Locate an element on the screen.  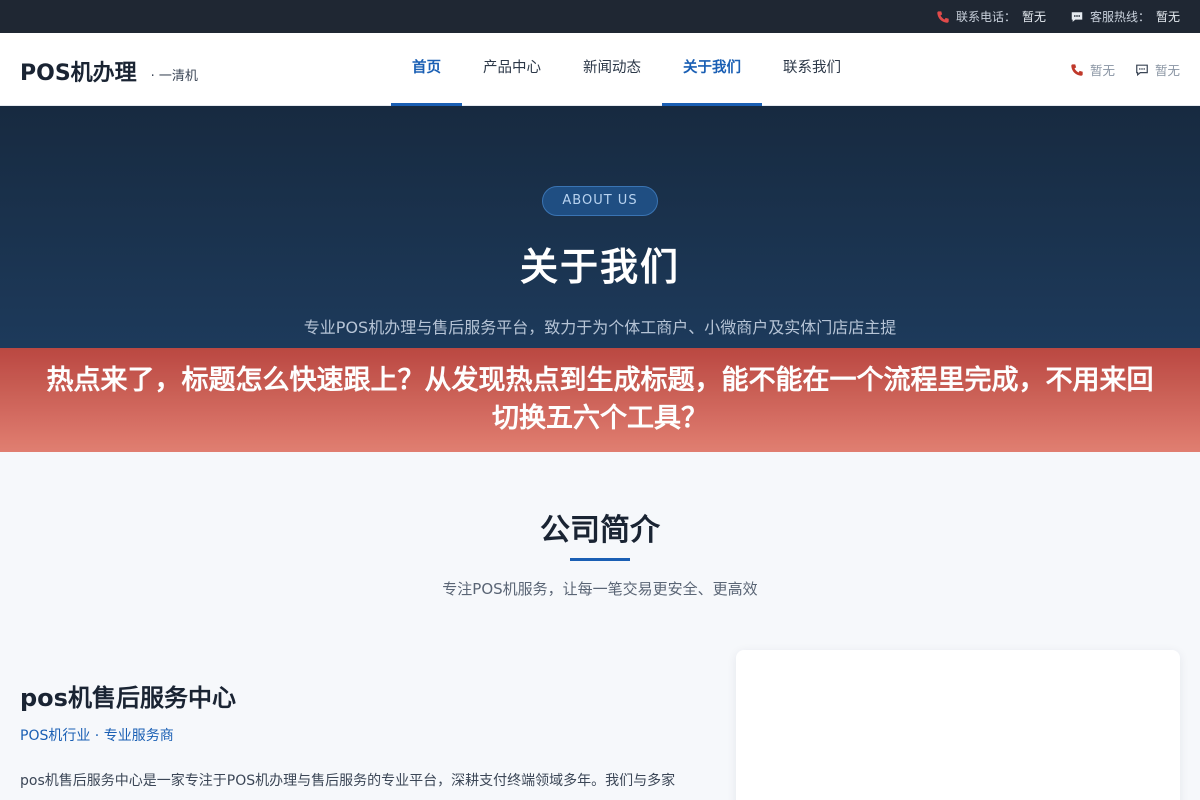
hero-badge: ABOUT US is located at coordinates (600, 201).